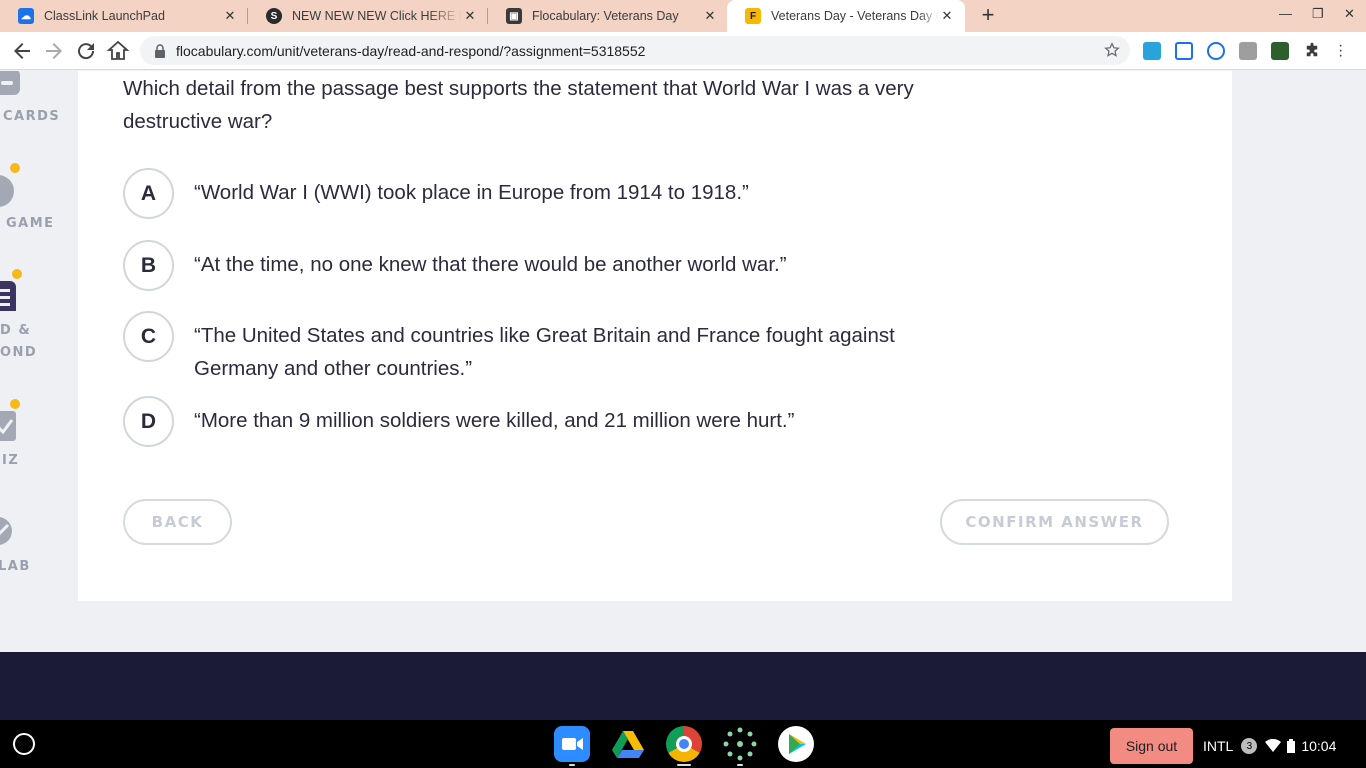 Image resolution: width=1366 pixels, height=768 pixels. Describe the element at coordinates (1318, 14) in the screenshot. I see `restore-icon: ❐` at that location.